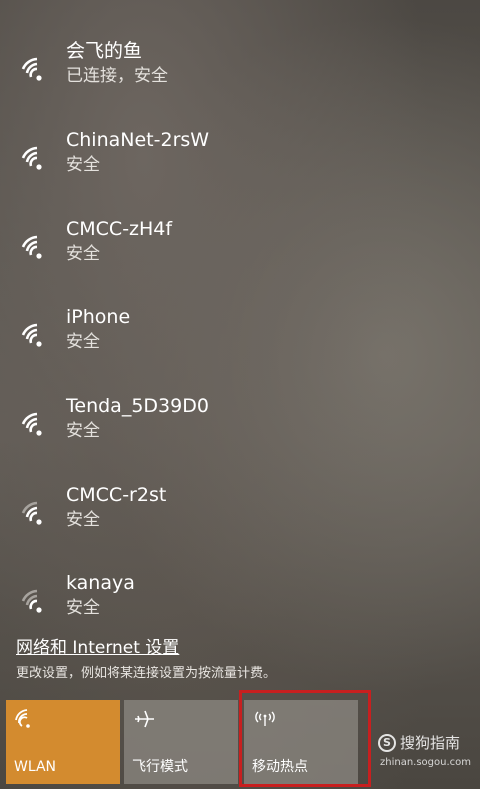  I want to click on network-ssid: ChinaNet-2rsW, so click(138, 140).